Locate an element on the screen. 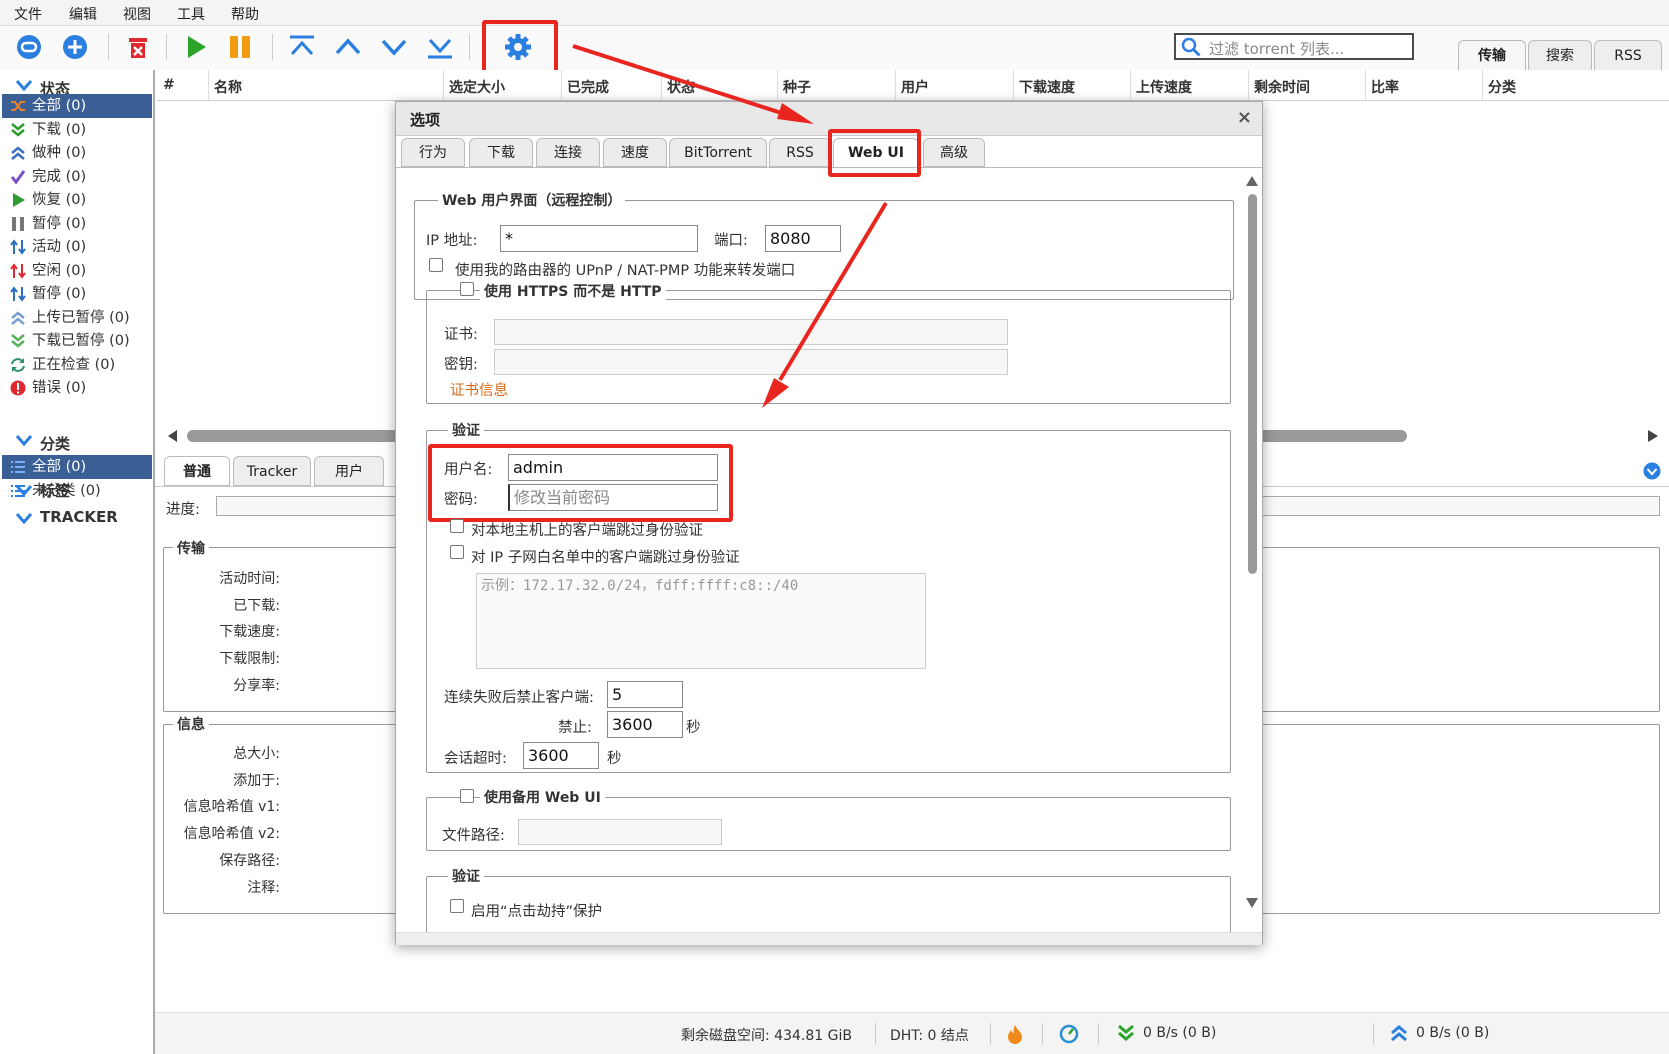  menu-edit: 编辑 is located at coordinates (83, 14).